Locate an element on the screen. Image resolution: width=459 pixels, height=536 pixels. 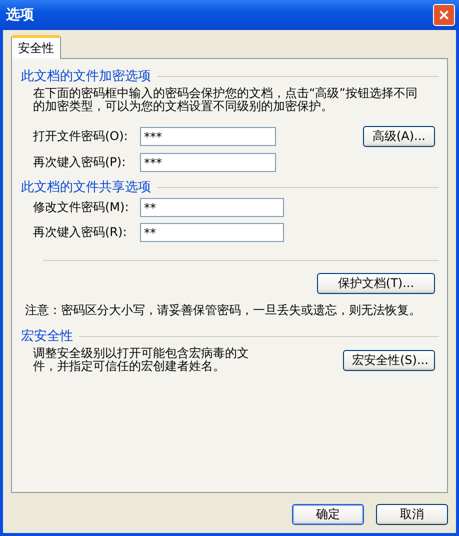
description: 在下面的密码框中输入的密码会保护您的文档，点击“高级”按钮选择不同的加密类型，可以为您的文档设置不同级别的加密保护。 is located at coordinates (225, 100).